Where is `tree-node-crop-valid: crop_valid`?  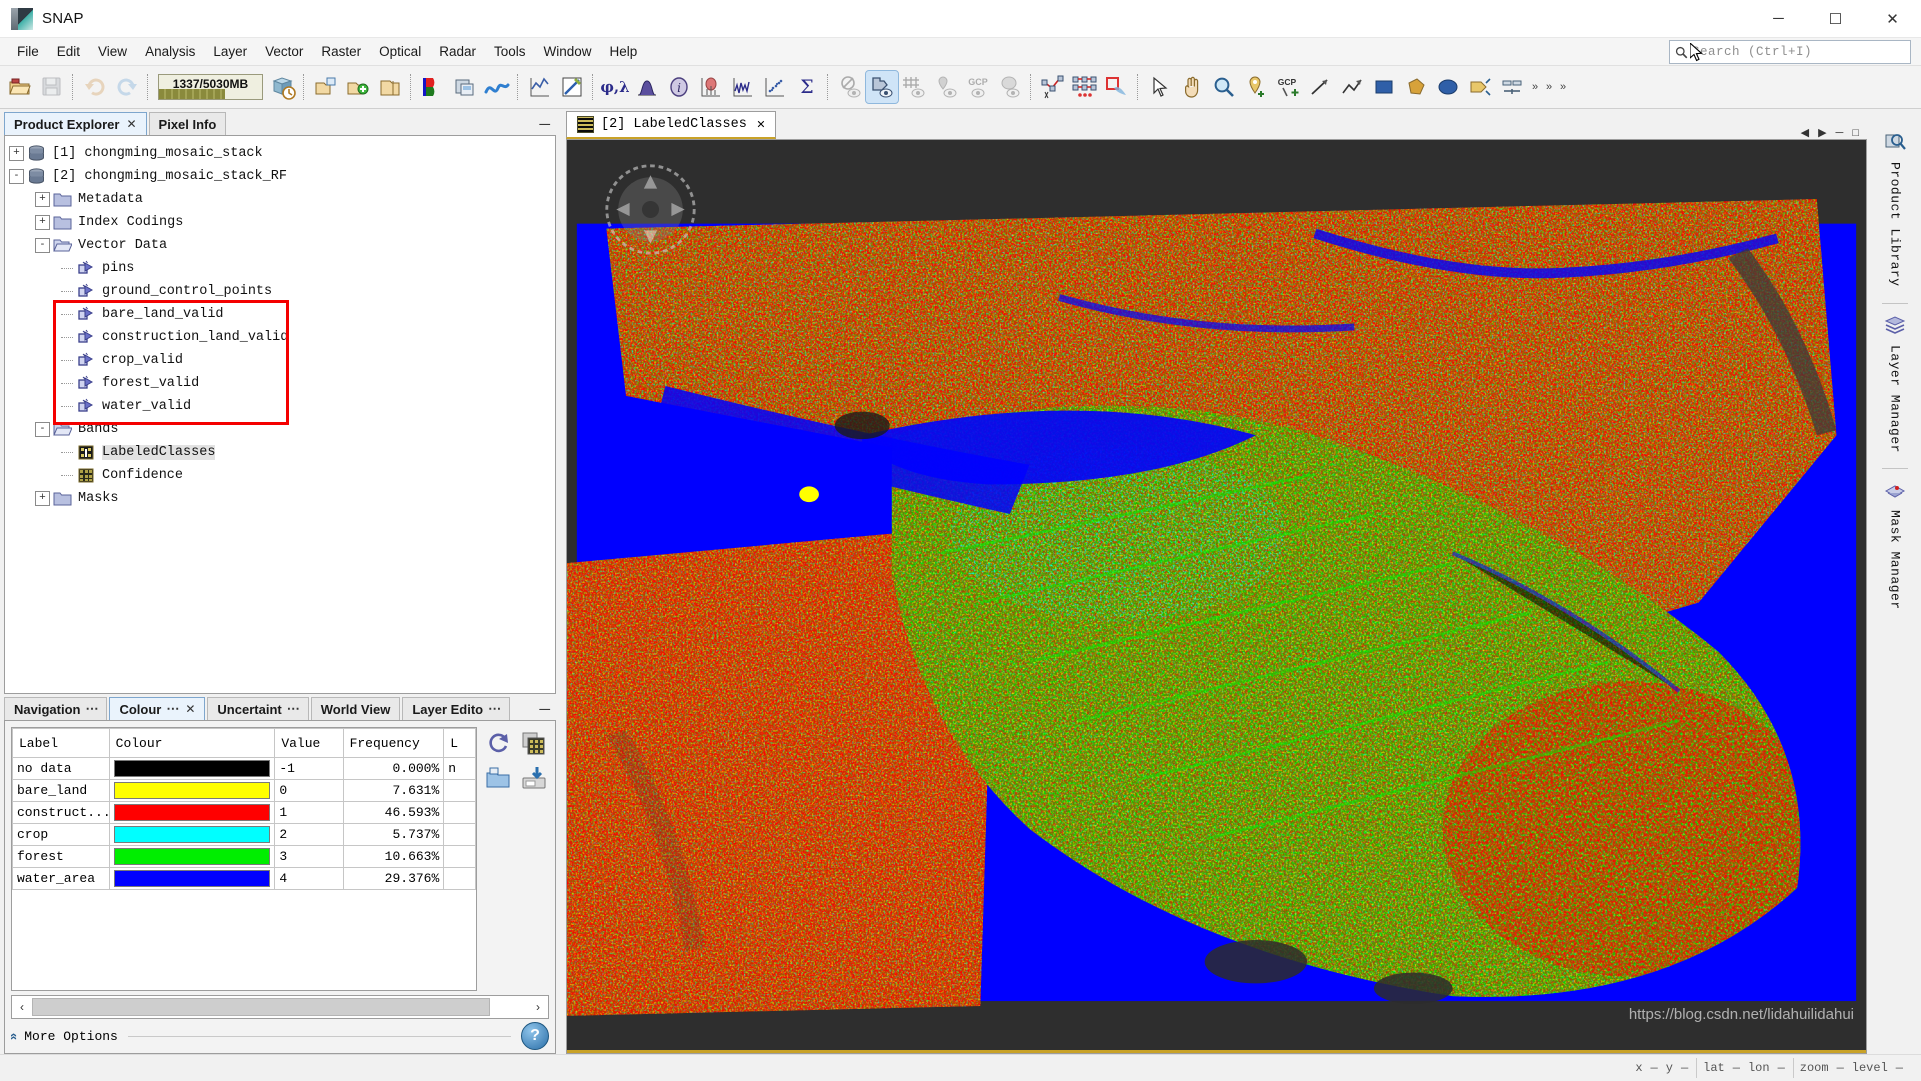 tree-node-crop-valid: crop_valid is located at coordinates (282, 360).